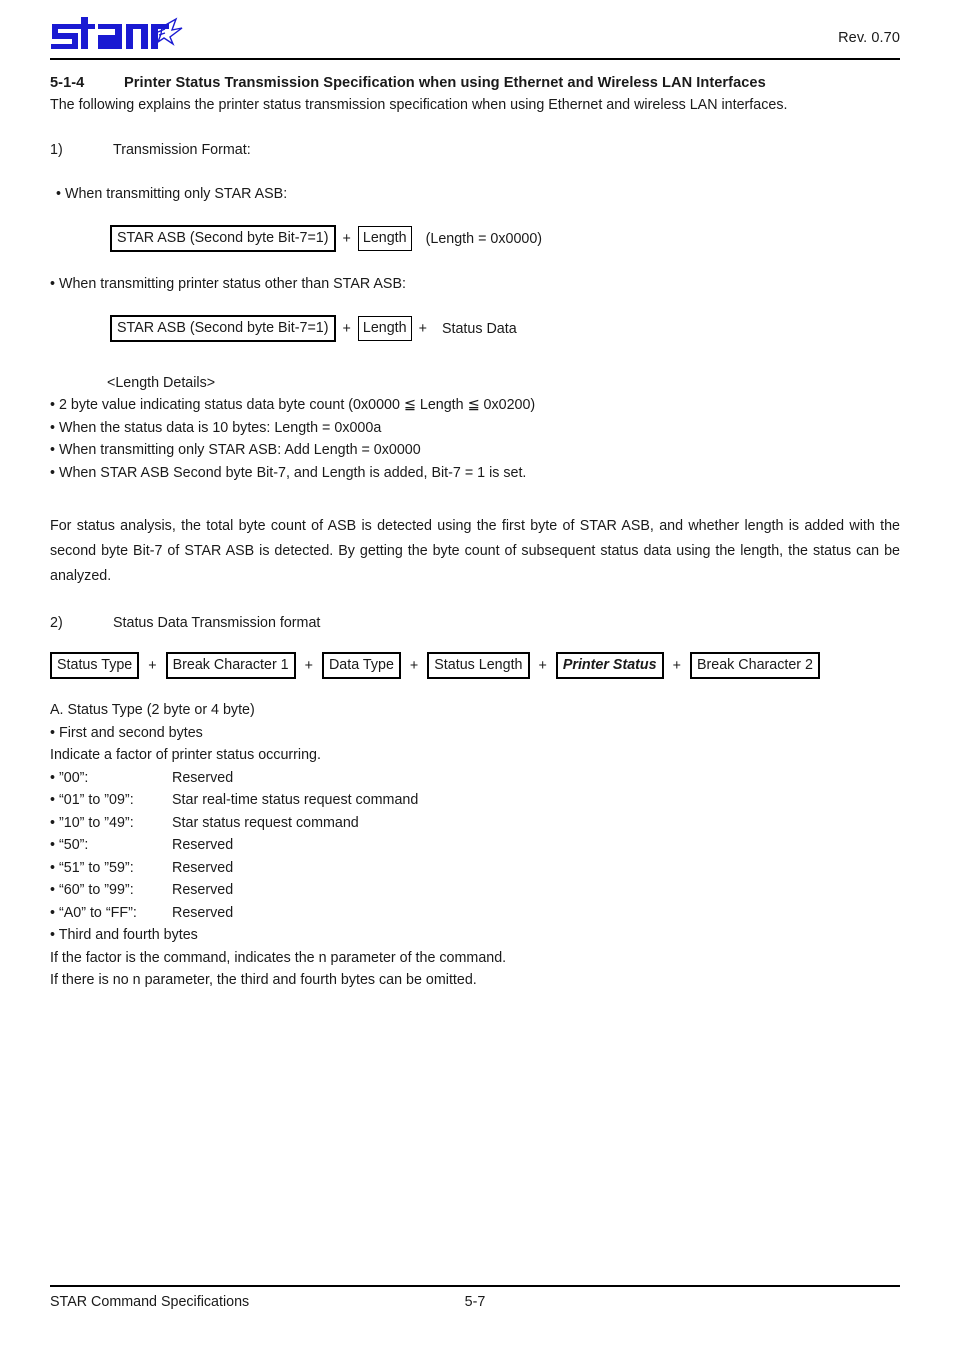  Describe the element at coordinates (478, 665) in the screenshot. I see `box-status-length: Status Length` at that location.